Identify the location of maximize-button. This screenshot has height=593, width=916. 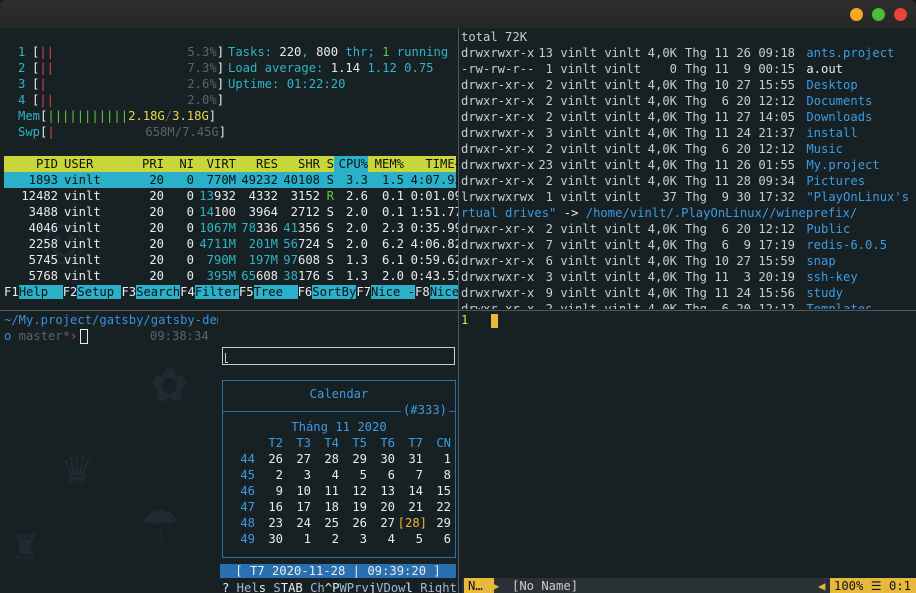
(878, 14).